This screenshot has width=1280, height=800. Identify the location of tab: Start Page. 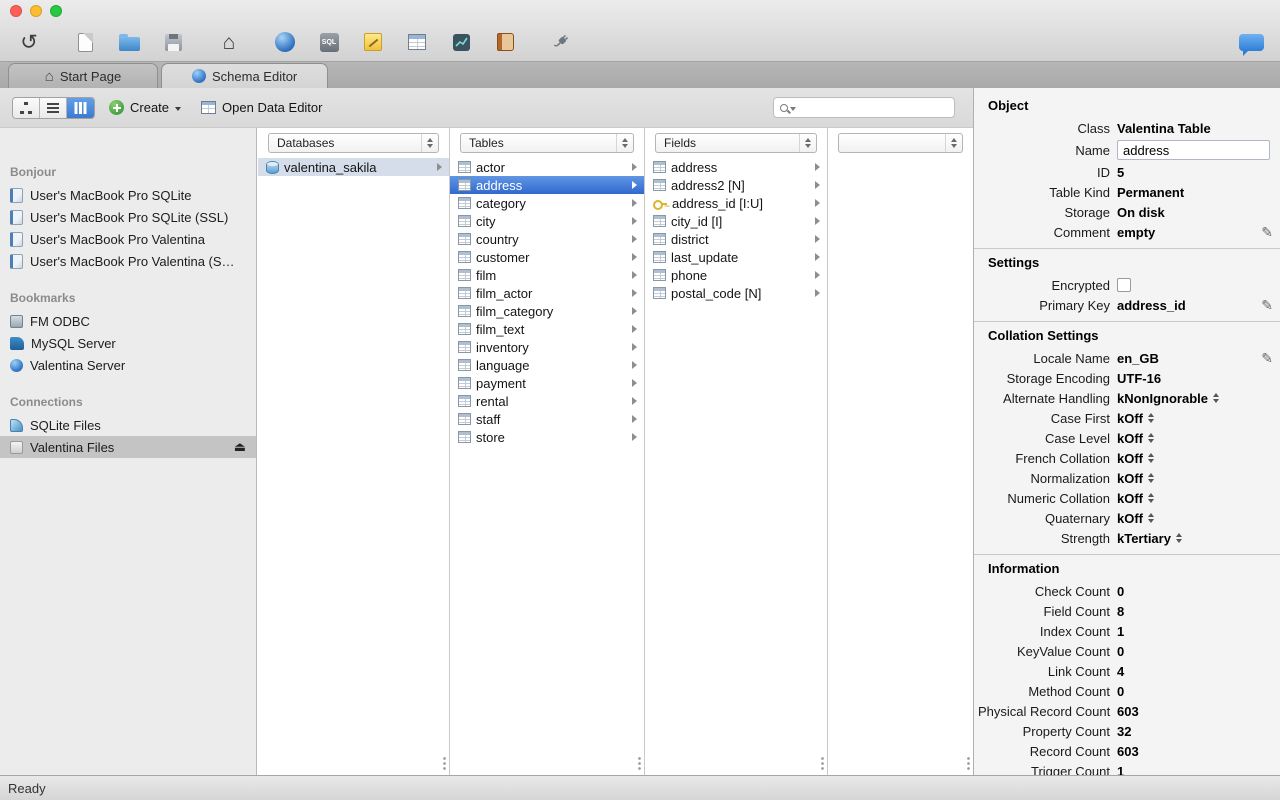
(83, 75).